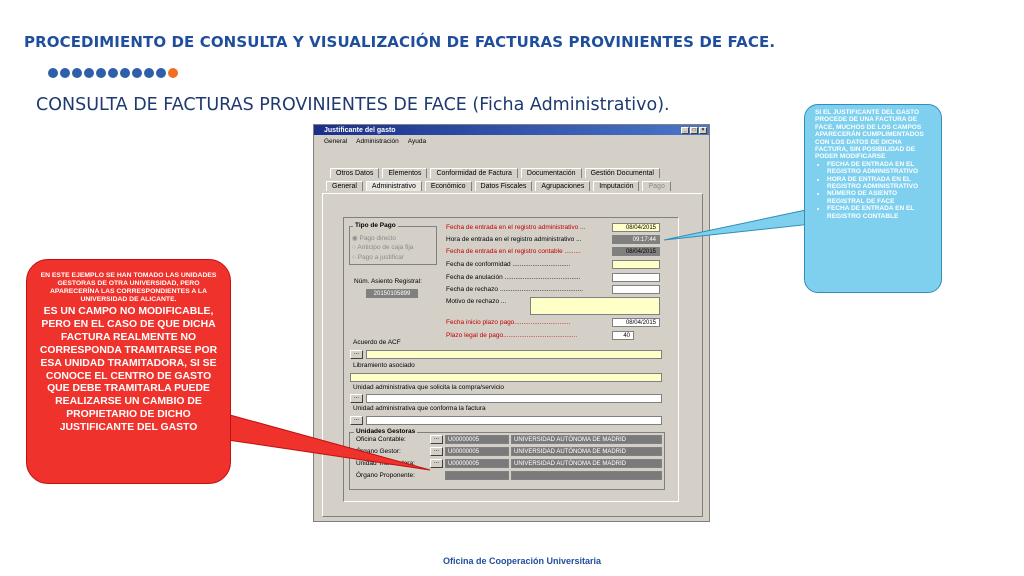 The width and height of the screenshot is (1024, 576). What do you see at coordinates (694, 130) in the screenshot?
I see `maximize-button: □` at bounding box center [694, 130].